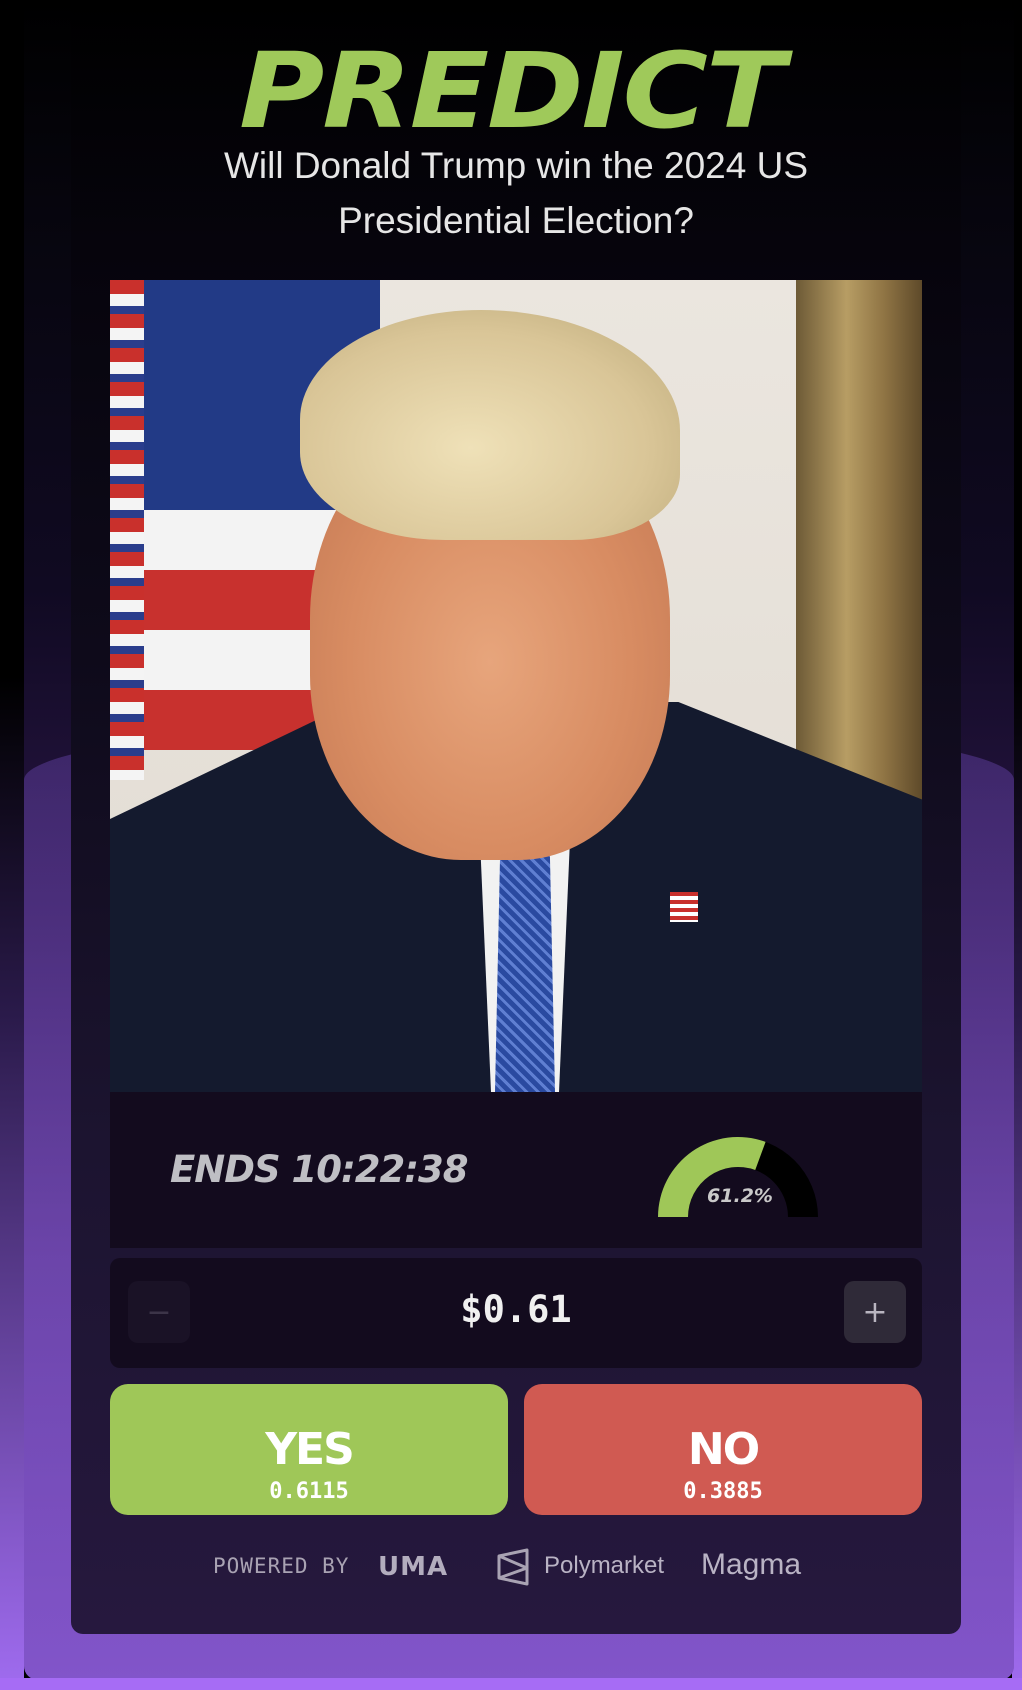  Describe the element at coordinates (684, 907) in the screenshot. I see `flag-pin` at that location.